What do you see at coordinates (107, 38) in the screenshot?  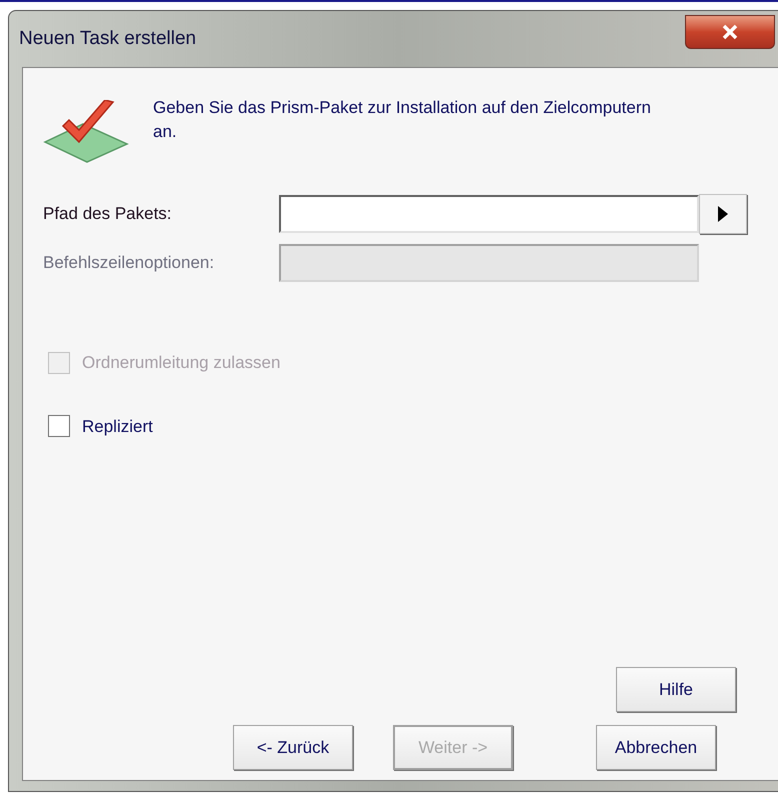 I see `window-title: Neuen Task erstellen` at bounding box center [107, 38].